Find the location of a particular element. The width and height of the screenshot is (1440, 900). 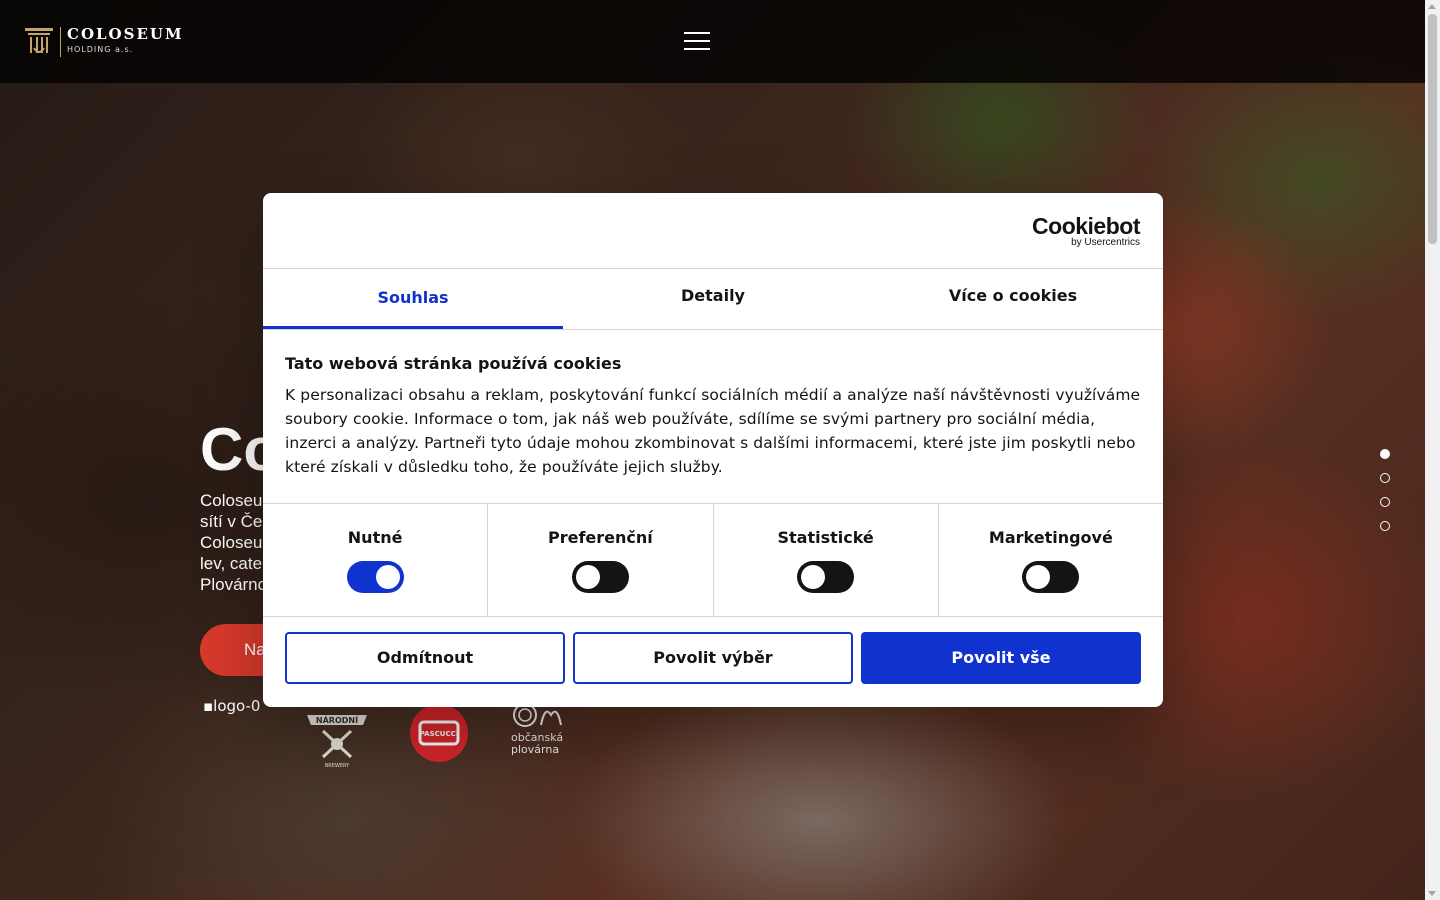

pascucci-logo: PASCUCCI is located at coordinates (439, 733).